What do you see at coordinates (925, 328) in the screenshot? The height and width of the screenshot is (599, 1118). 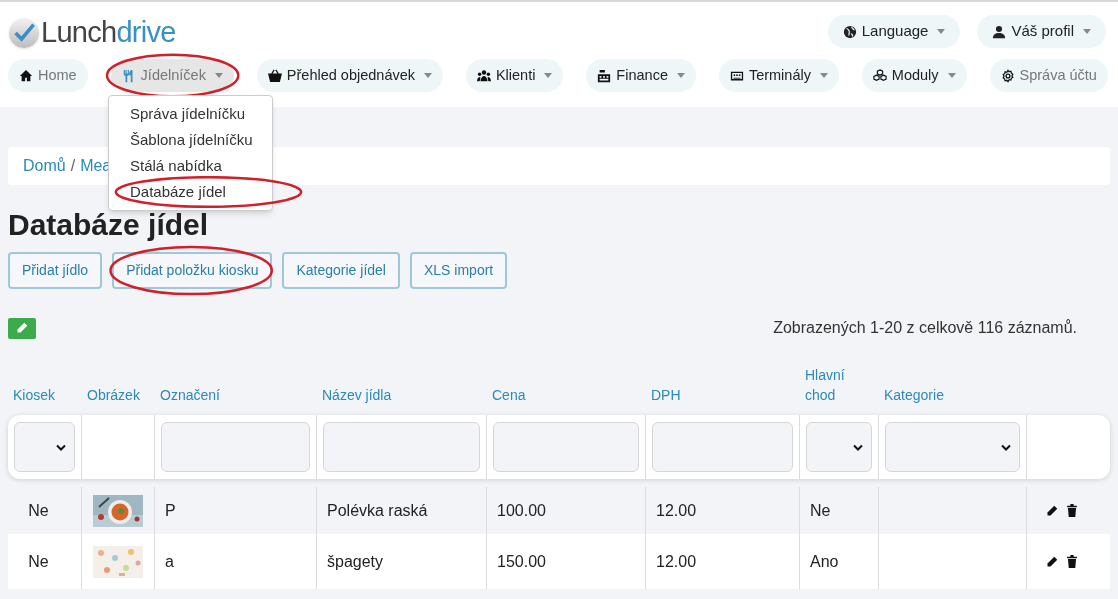 I see `records-summary: Zobrazených 1-20 z celkově 116 záznamů.` at bounding box center [925, 328].